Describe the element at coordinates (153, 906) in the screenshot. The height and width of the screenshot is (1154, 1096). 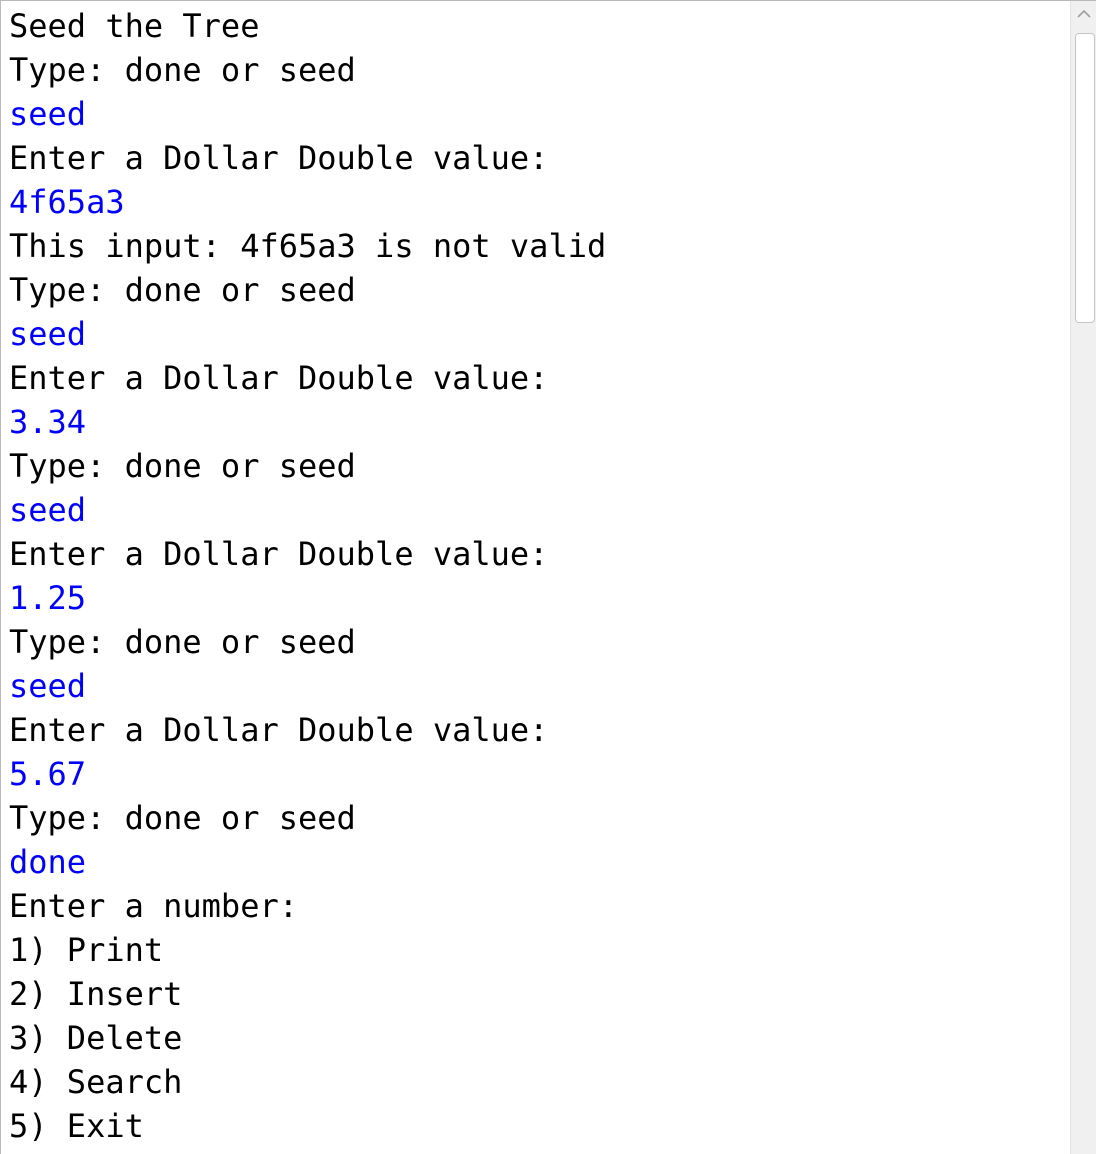
I see `console-line-output: Enter a number:` at that location.